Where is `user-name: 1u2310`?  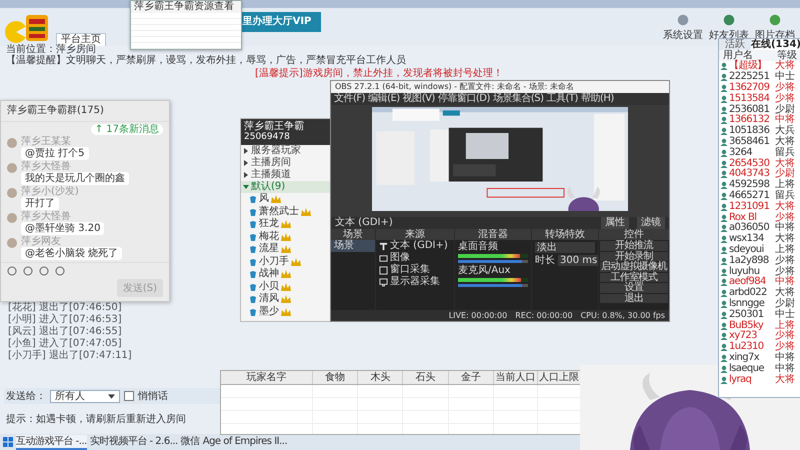 user-name: 1u2310 is located at coordinates (751, 347).